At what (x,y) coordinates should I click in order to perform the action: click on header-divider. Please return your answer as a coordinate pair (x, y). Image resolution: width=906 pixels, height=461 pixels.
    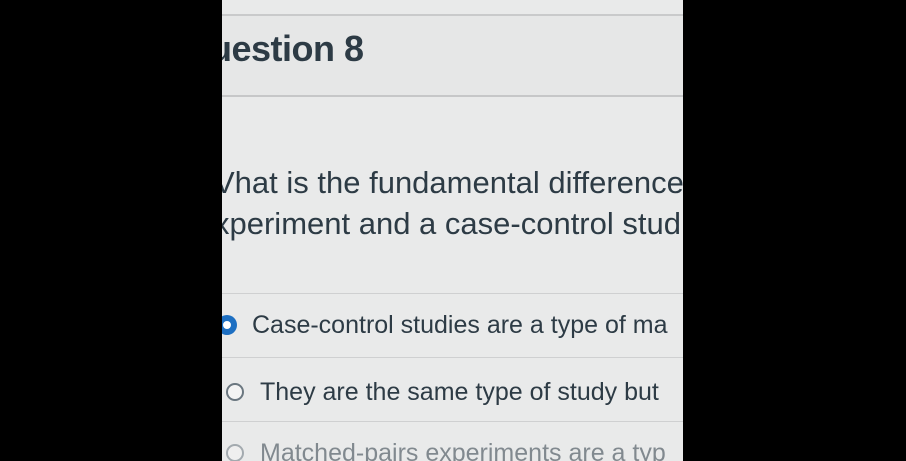
    Looking at the image, I should click on (452, 96).